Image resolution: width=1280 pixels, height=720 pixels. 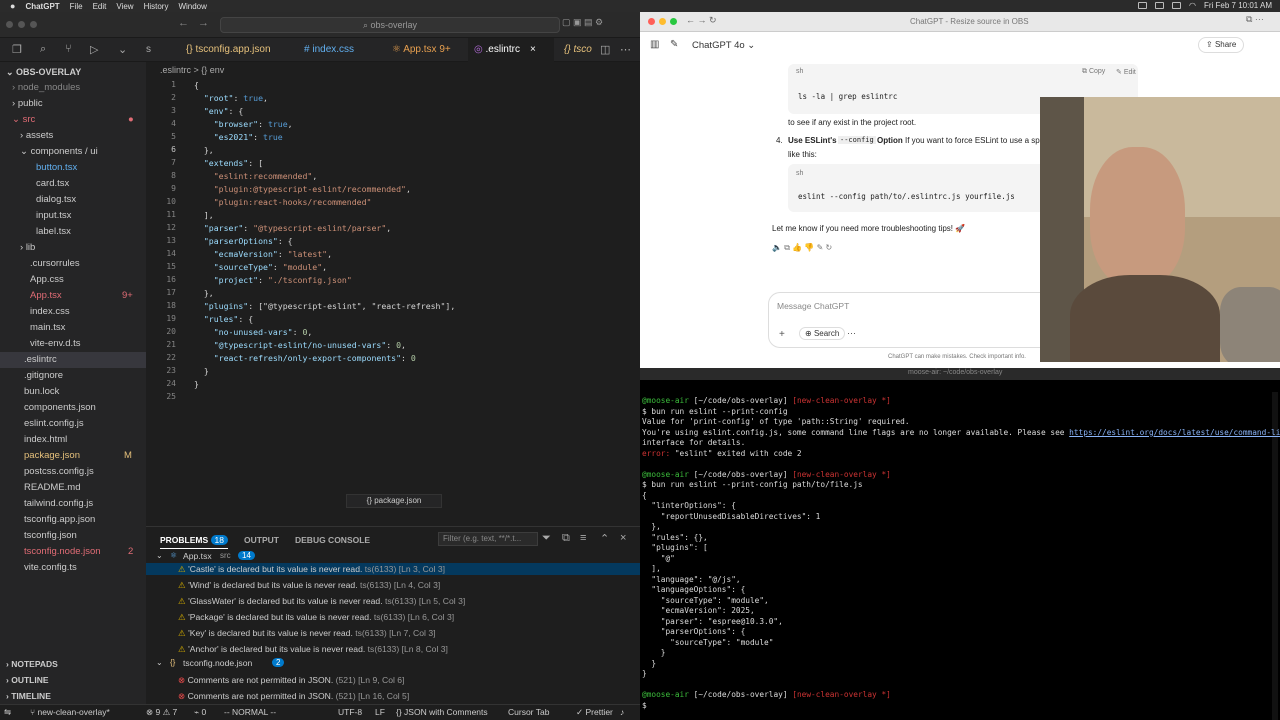 What do you see at coordinates (578, 50) in the screenshot?
I see `tab-tsconfig: {} tsco` at bounding box center [578, 50].